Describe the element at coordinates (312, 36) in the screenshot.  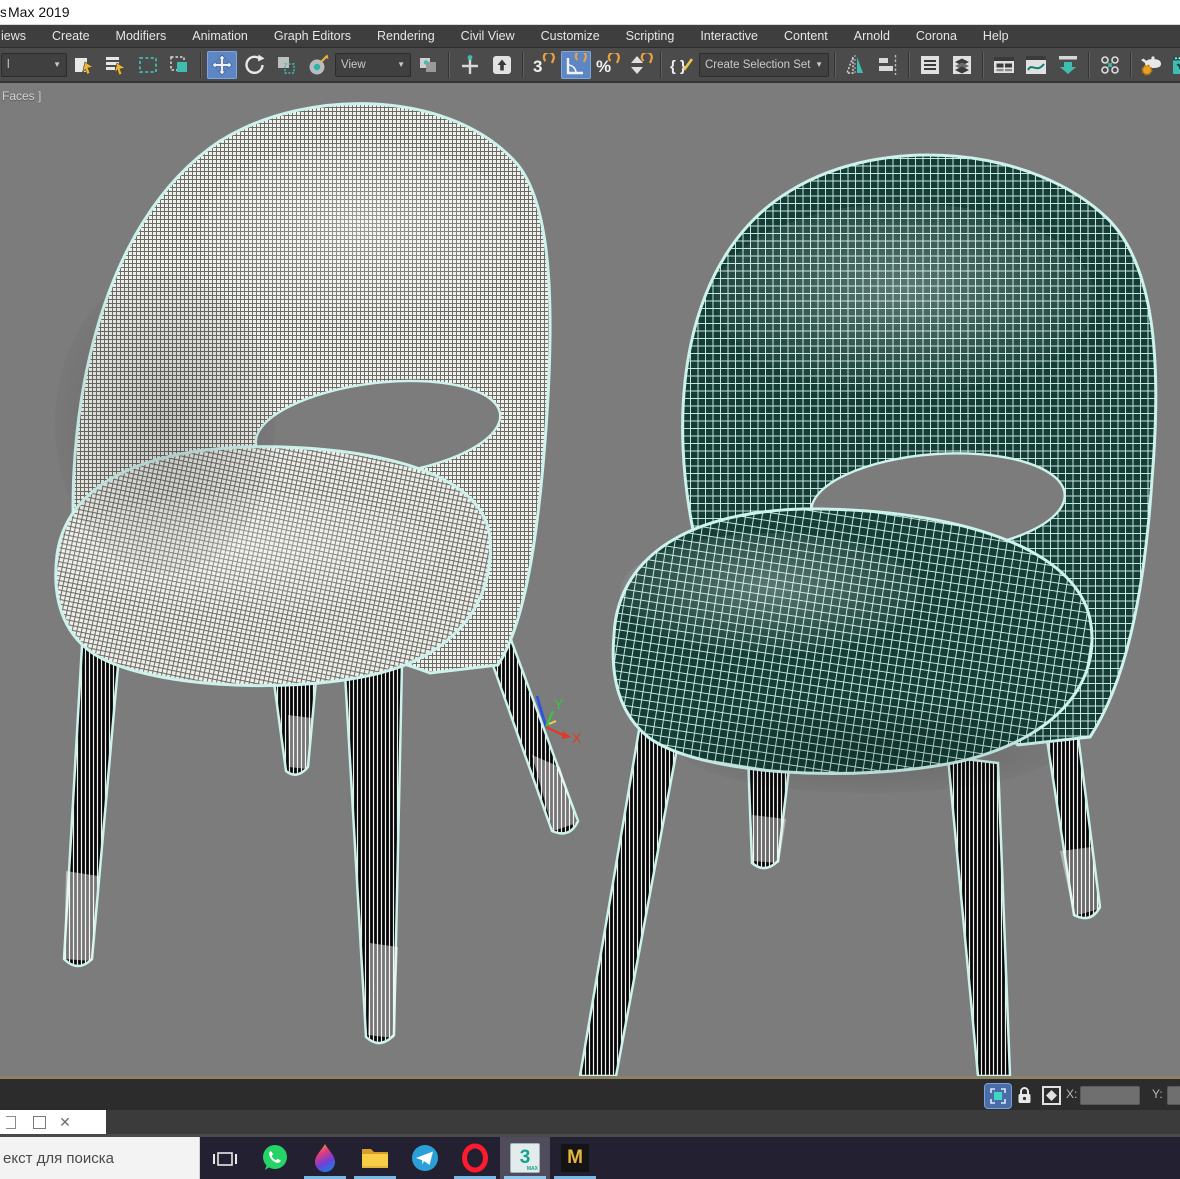
I see `menu-graph-editors: Graph Editors` at that location.